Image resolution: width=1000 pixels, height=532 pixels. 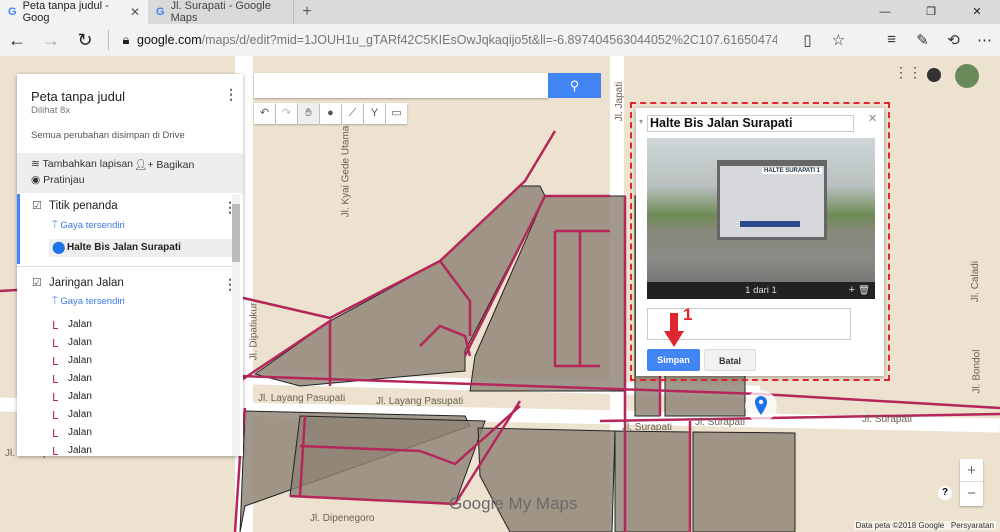 What do you see at coordinates (620, 101) in the screenshot?
I see `street-label: Jl. Japati` at bounding box center [620, 101].